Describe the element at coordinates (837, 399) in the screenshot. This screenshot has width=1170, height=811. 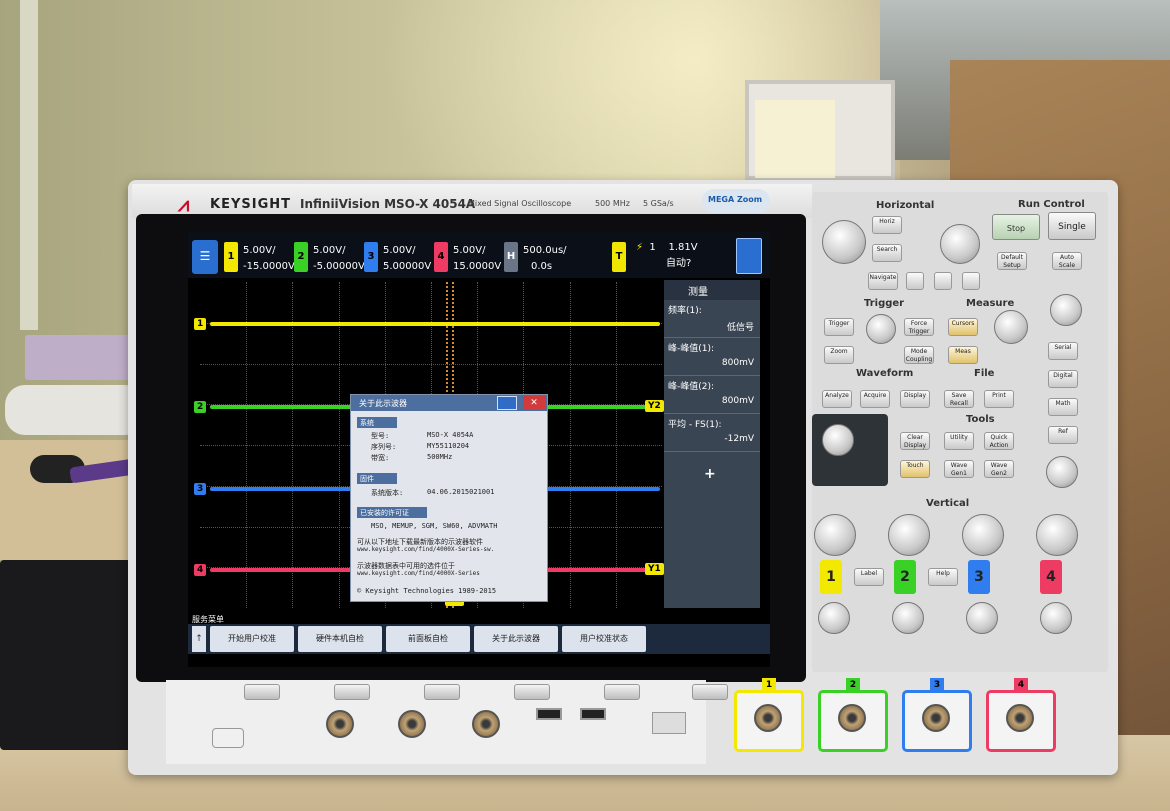
I see `analyze-button: Analyze` at that location.